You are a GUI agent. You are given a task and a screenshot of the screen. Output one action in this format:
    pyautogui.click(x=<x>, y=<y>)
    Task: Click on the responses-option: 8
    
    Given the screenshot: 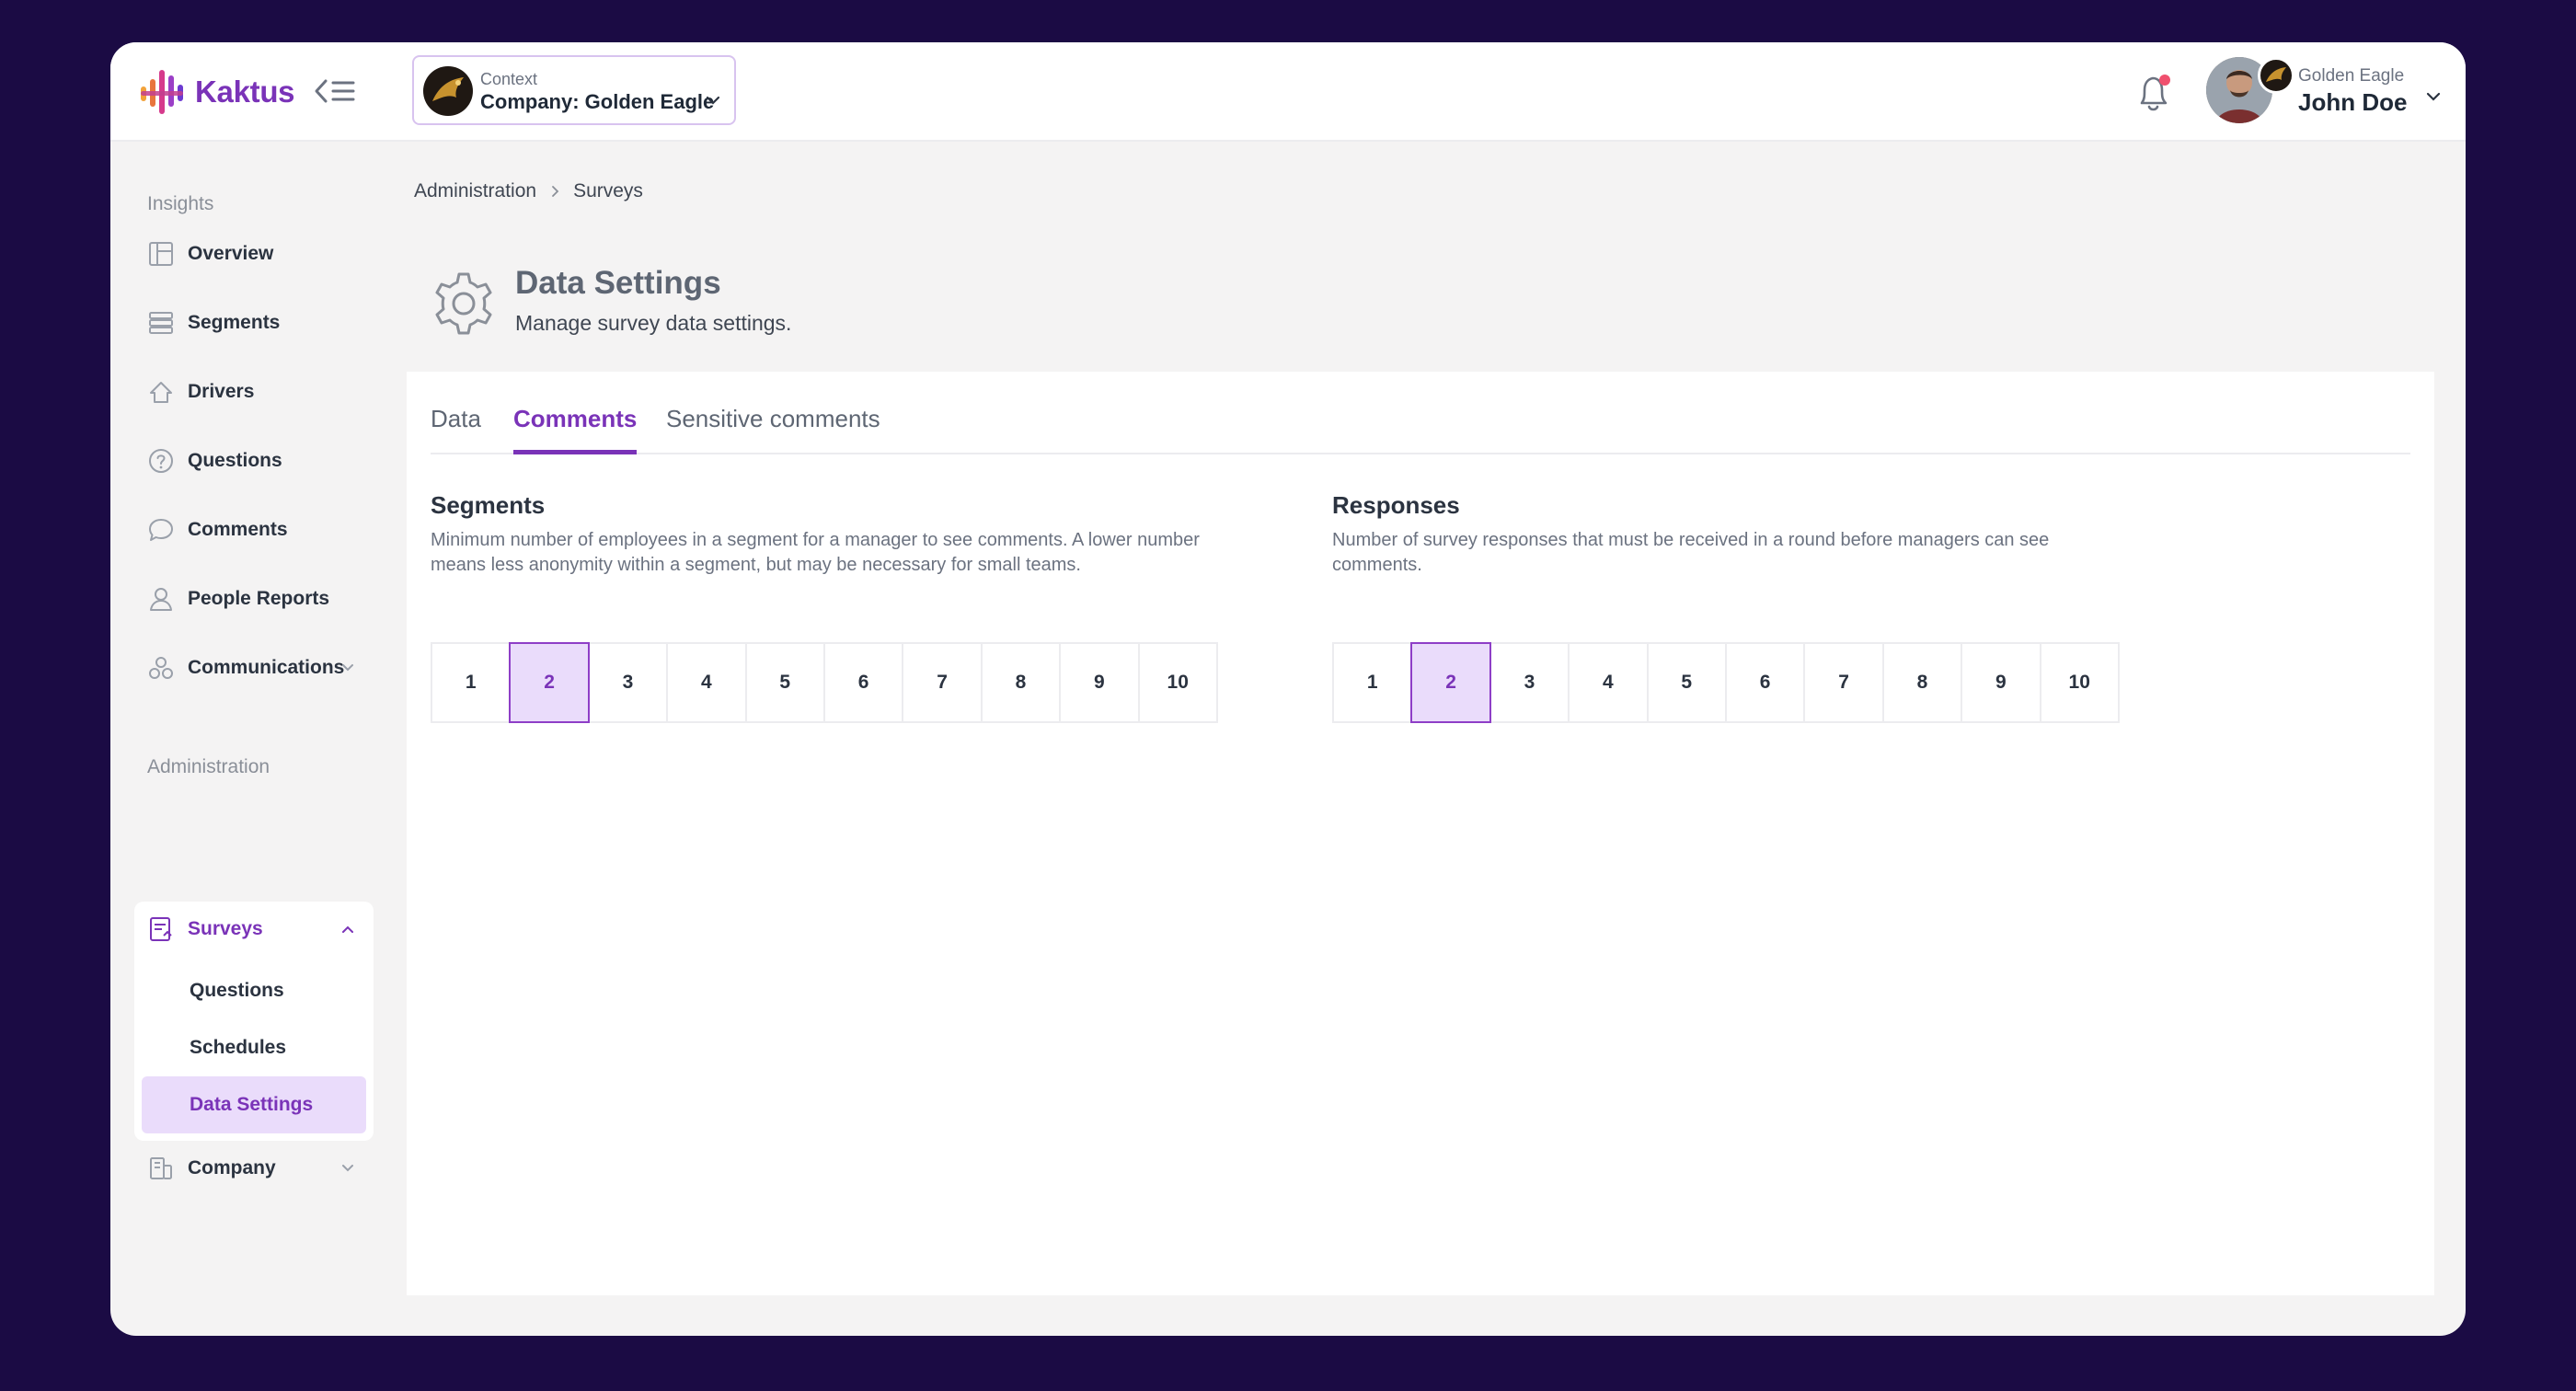 What is the action you would take?
    pyautogui.click(x=1922, y=682)
    